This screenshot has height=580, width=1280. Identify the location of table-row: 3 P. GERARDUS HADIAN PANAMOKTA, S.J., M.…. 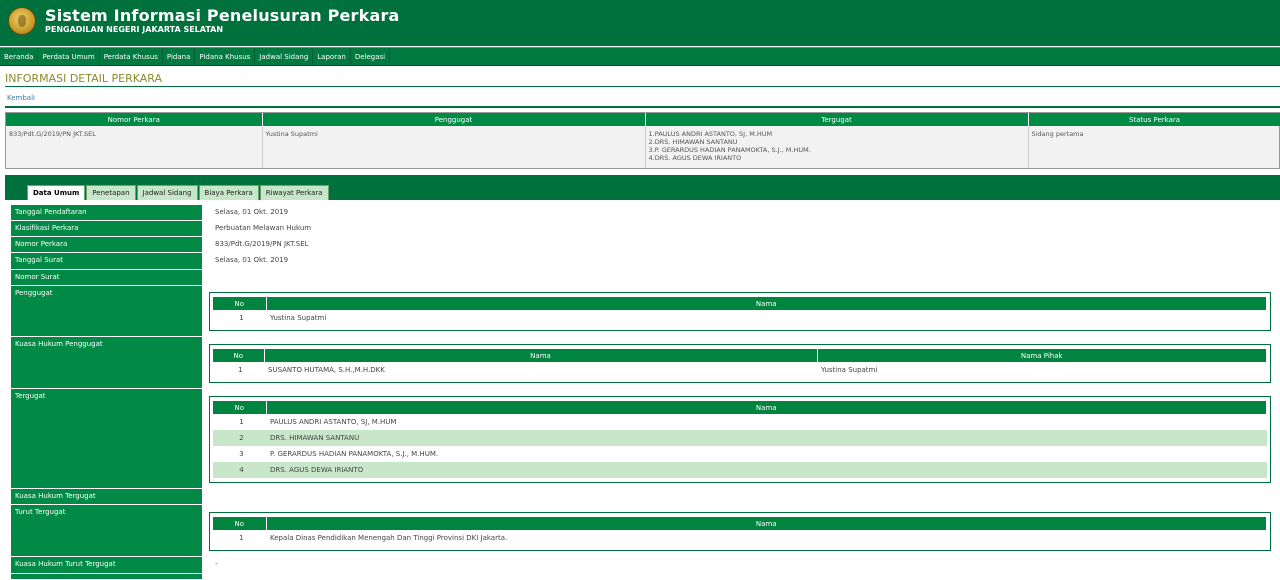
(740, 454).